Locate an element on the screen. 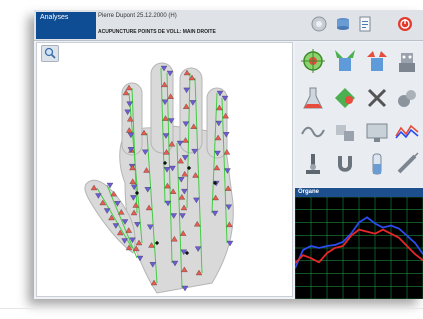 Image resolution: width=423 pixels, height=319 pixels. robot-icon is located at coordinates (407, 62).